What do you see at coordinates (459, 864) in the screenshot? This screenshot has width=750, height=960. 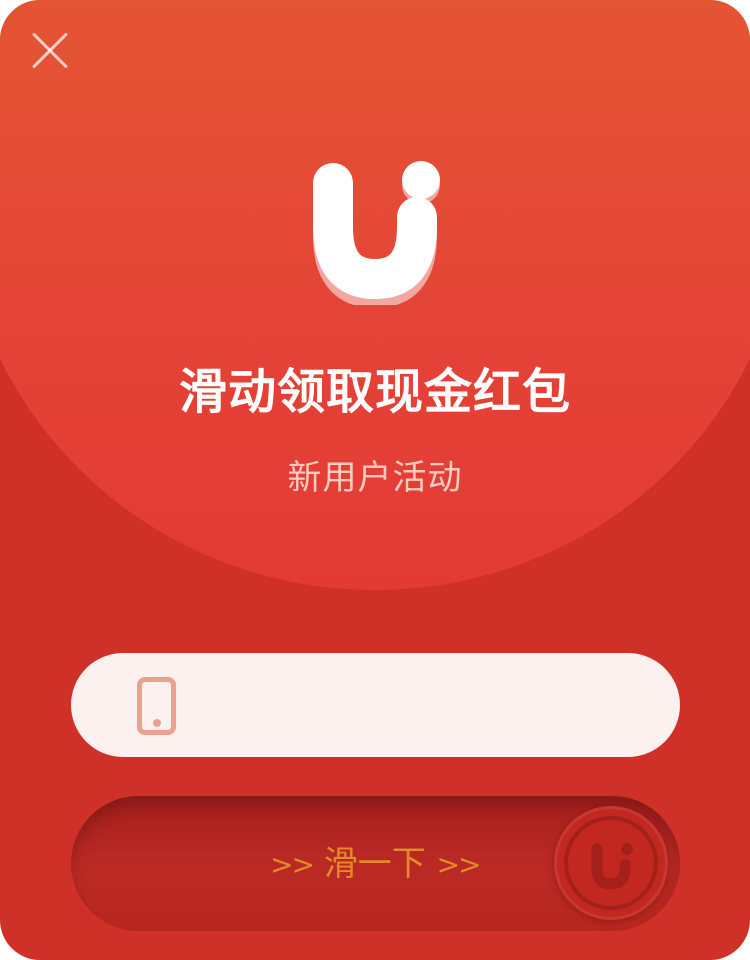 I see `right-arrow-icon: >>` at bounding box center [459, 864].